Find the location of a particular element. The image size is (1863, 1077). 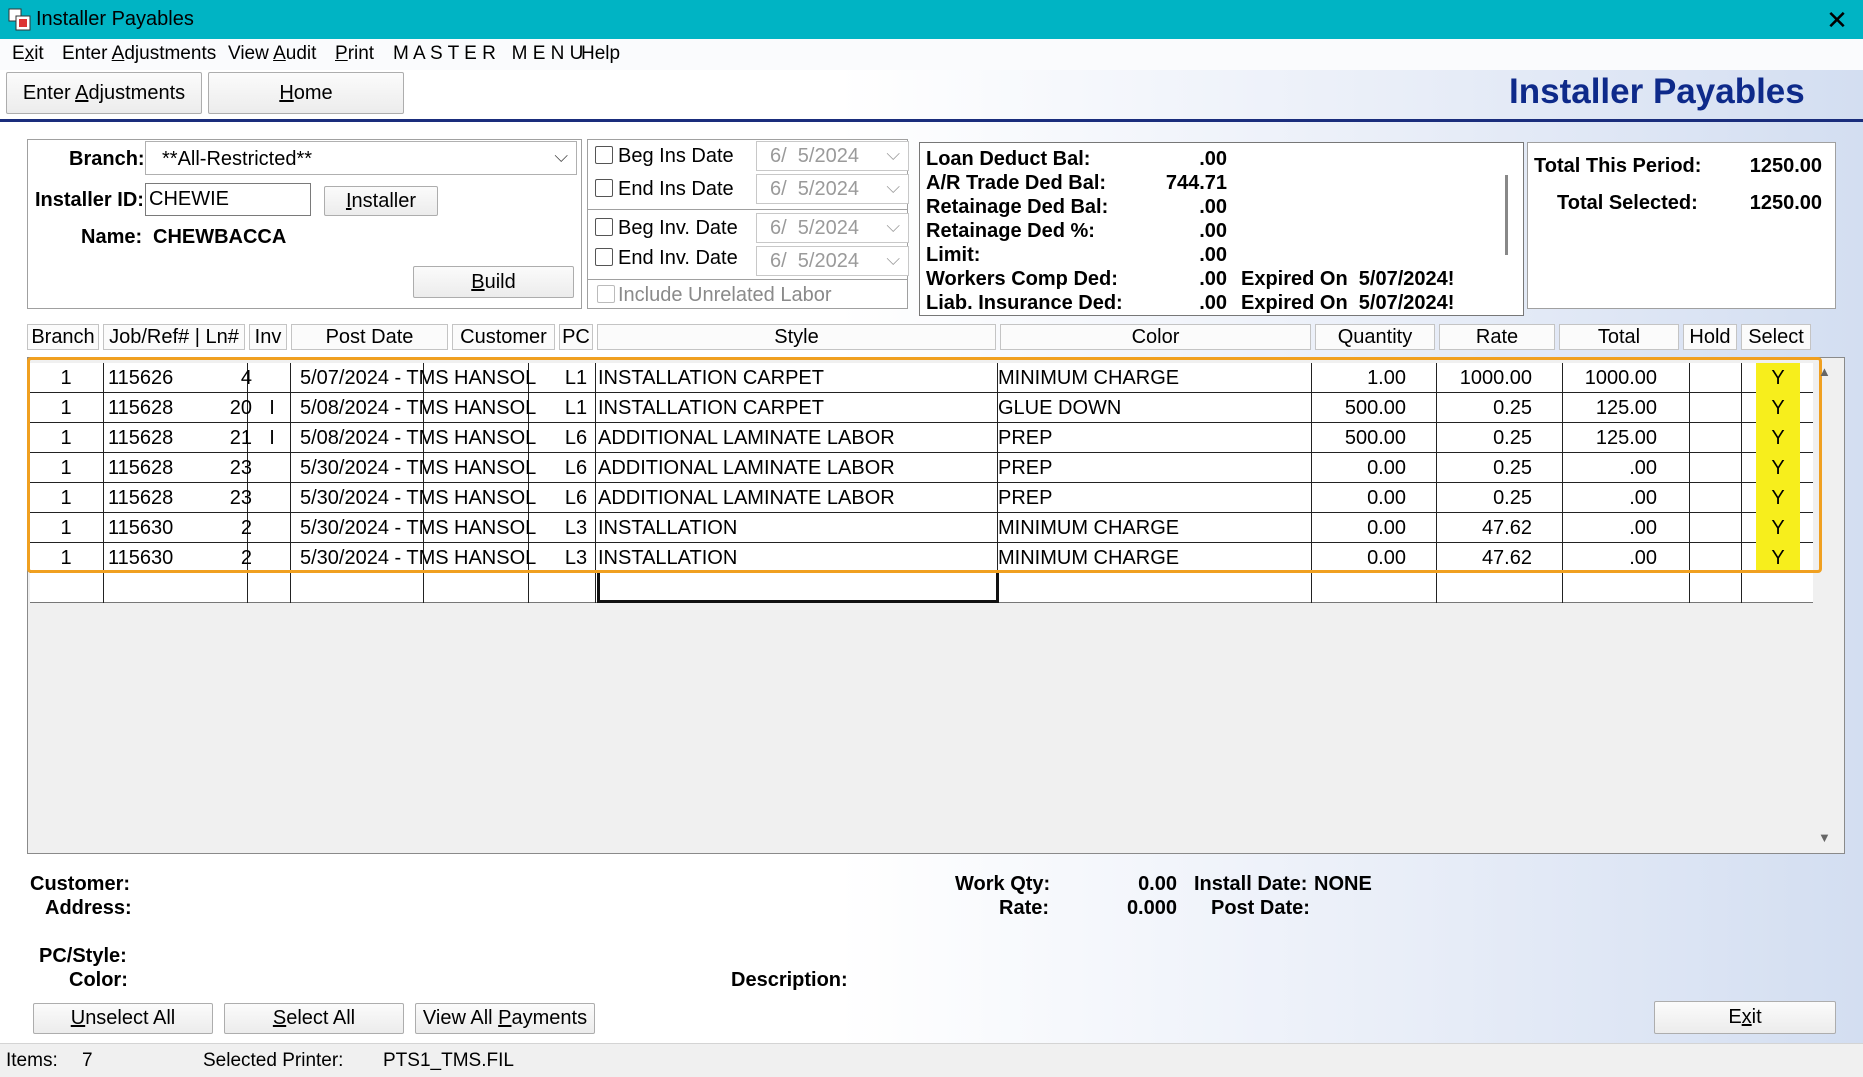

installer-button: Installer is located at coordinates (381, 201).